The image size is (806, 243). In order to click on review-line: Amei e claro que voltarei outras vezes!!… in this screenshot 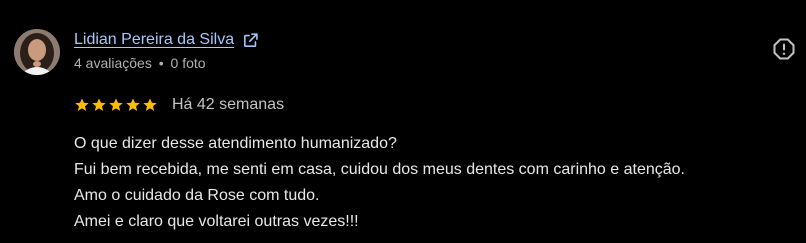, I will do `click(216, 221)`.